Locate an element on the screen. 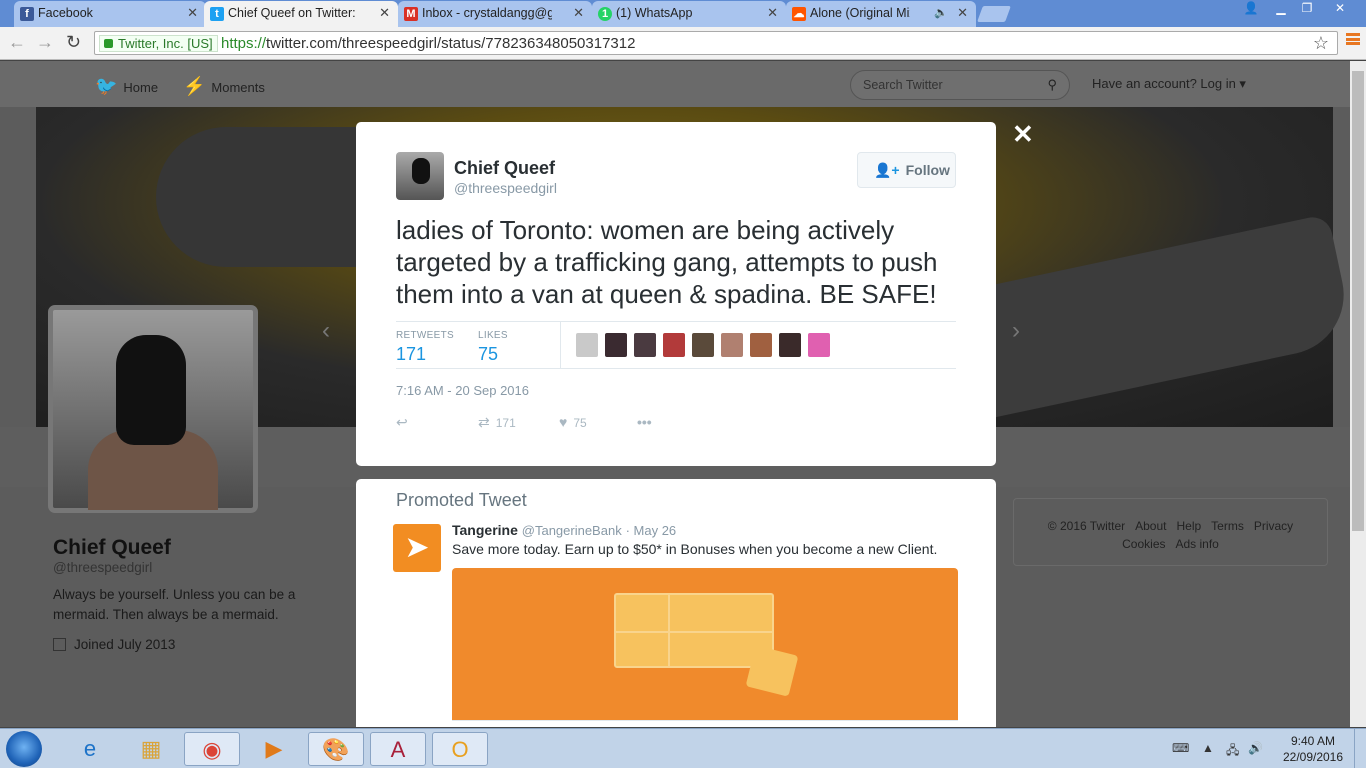 The width and height of the screenshot is (1366, 768). footer-help-link: Help is located at coordinates (1188, 526).